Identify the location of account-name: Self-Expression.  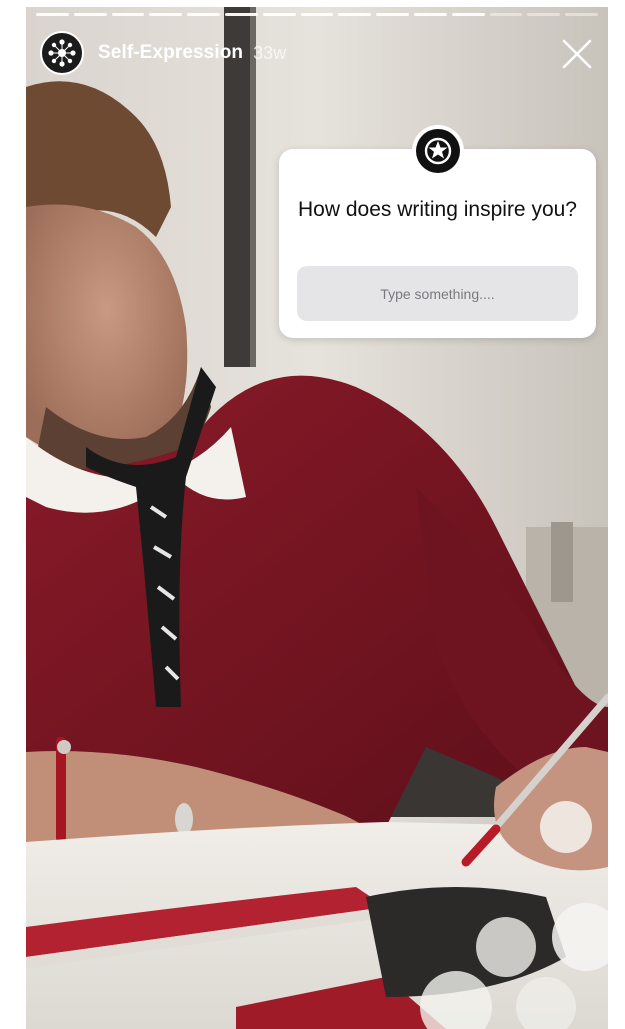
(170, 53).